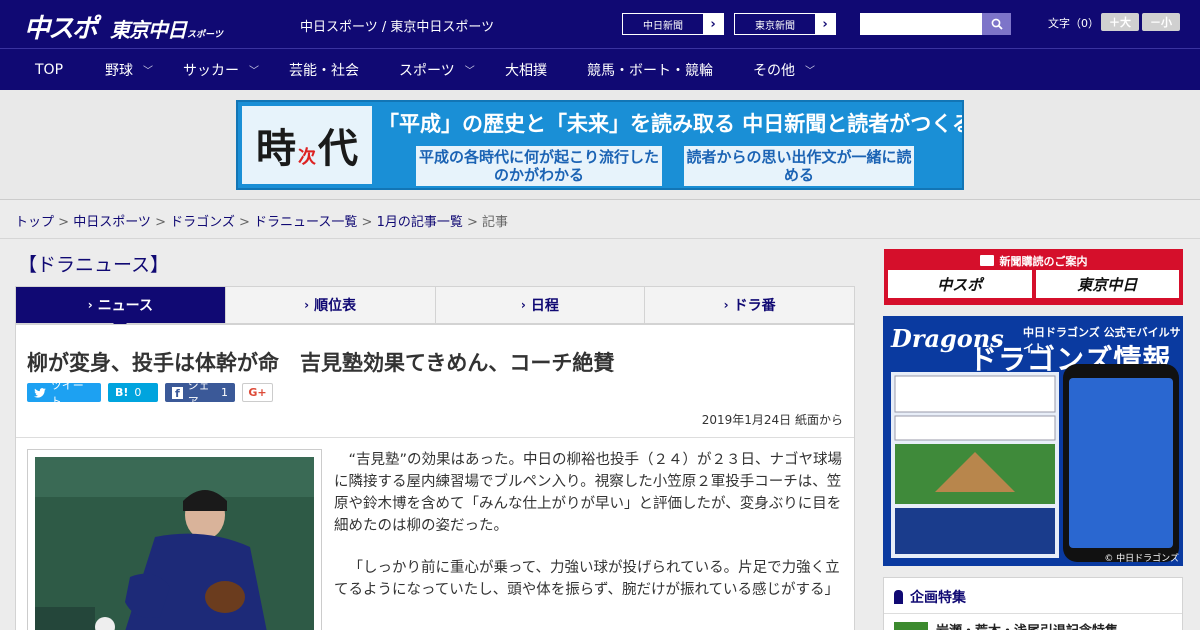 The image size is (1200, 630). Describe the element at coordinates (526, 69) in the screenshot. I see `nav-item-sumo: 大相撲` at that location.